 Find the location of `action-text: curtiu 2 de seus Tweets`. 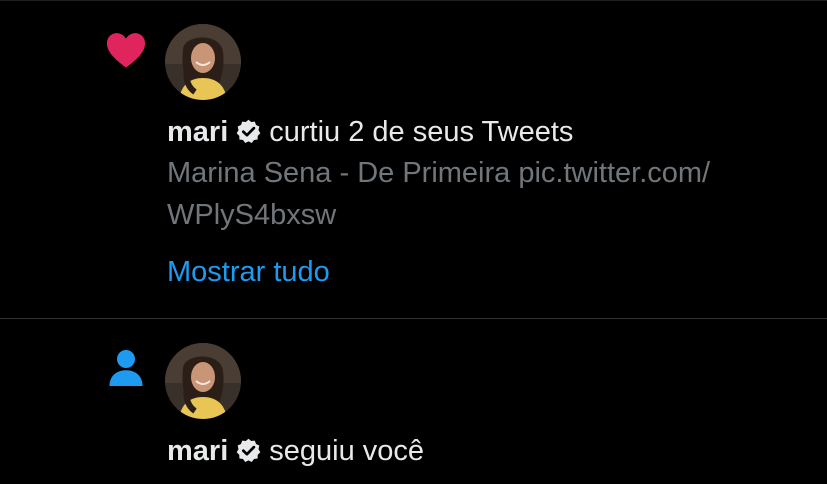

action-text: curtiu 2 de seus Tweets is located at coordinates (421, 132).